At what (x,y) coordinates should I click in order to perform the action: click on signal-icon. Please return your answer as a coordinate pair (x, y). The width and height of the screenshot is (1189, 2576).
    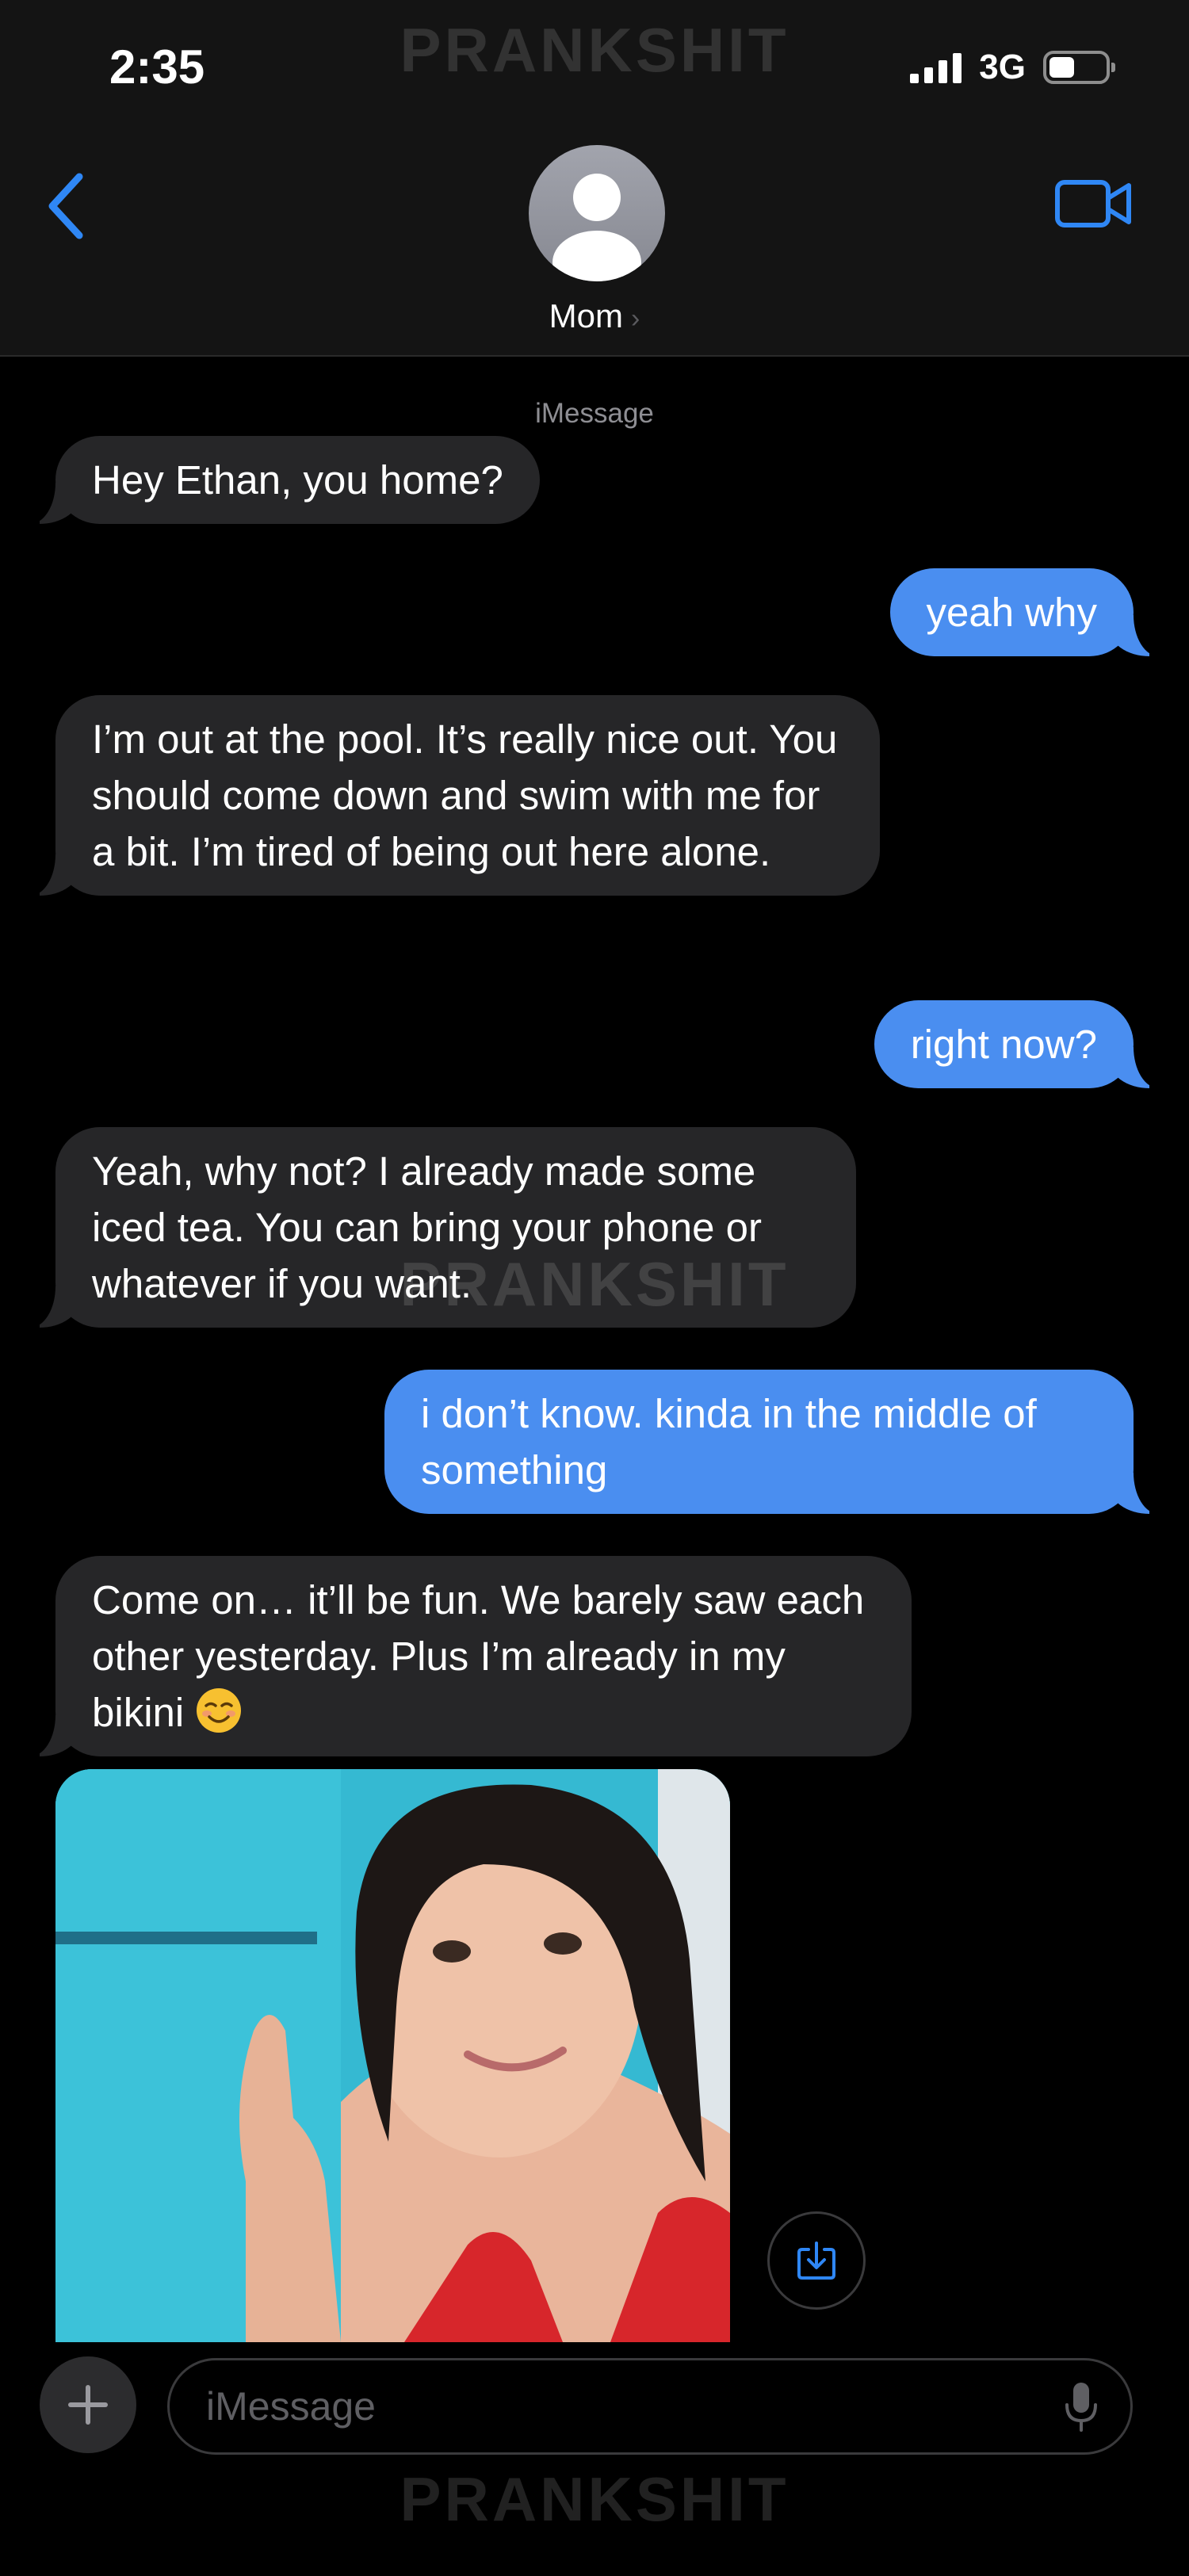
    Looking at the image, I should click on (936, 67).